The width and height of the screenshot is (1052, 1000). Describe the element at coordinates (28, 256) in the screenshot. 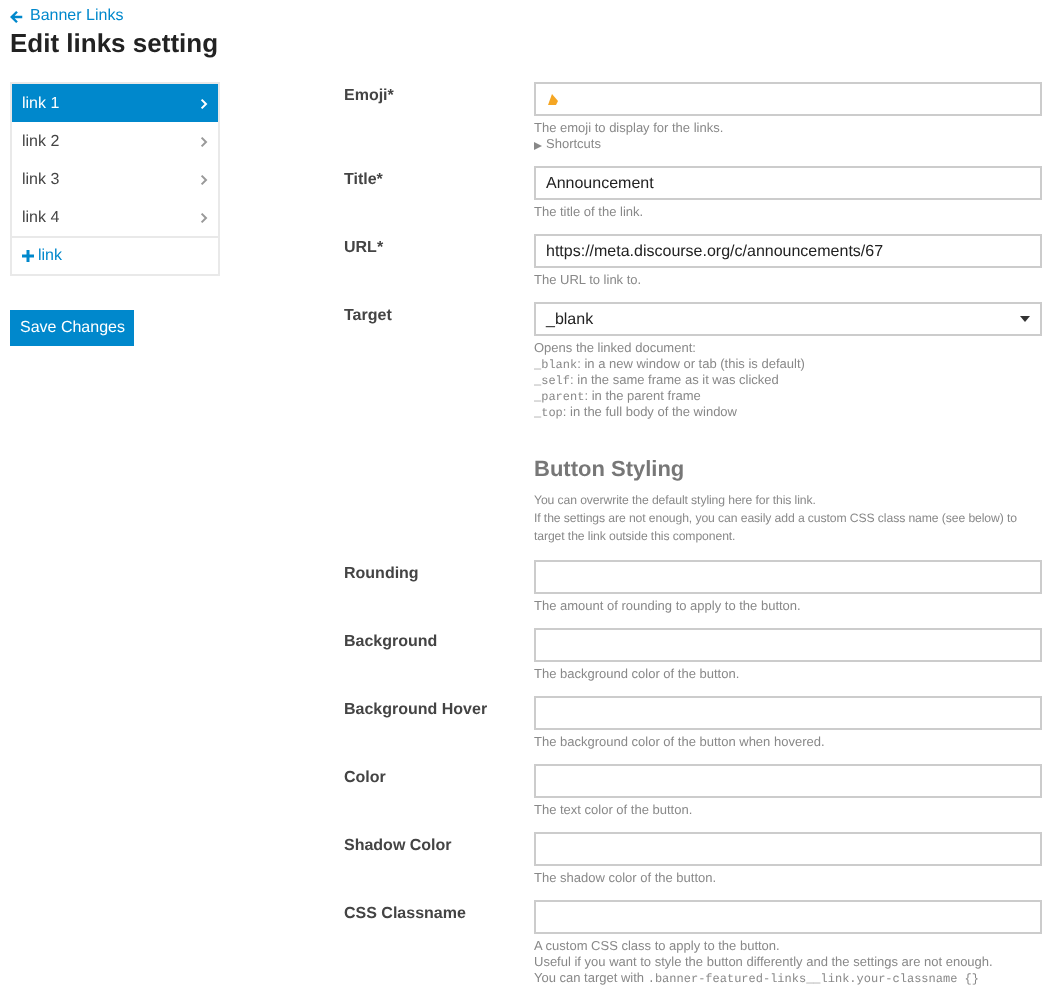

I see `plus-icon` at that location.